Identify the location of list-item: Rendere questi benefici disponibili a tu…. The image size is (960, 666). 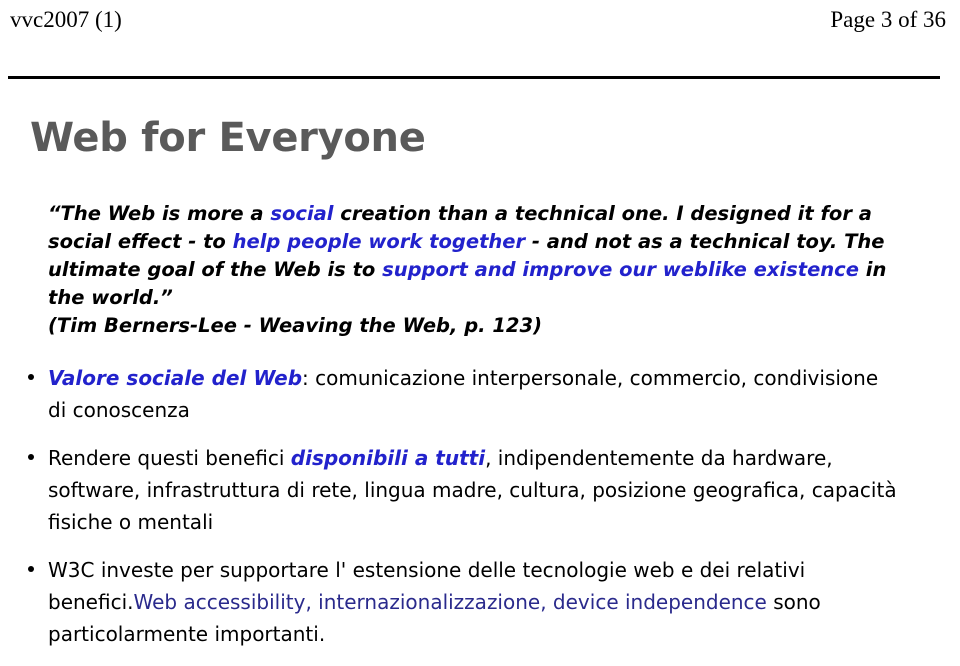
(480, 490).